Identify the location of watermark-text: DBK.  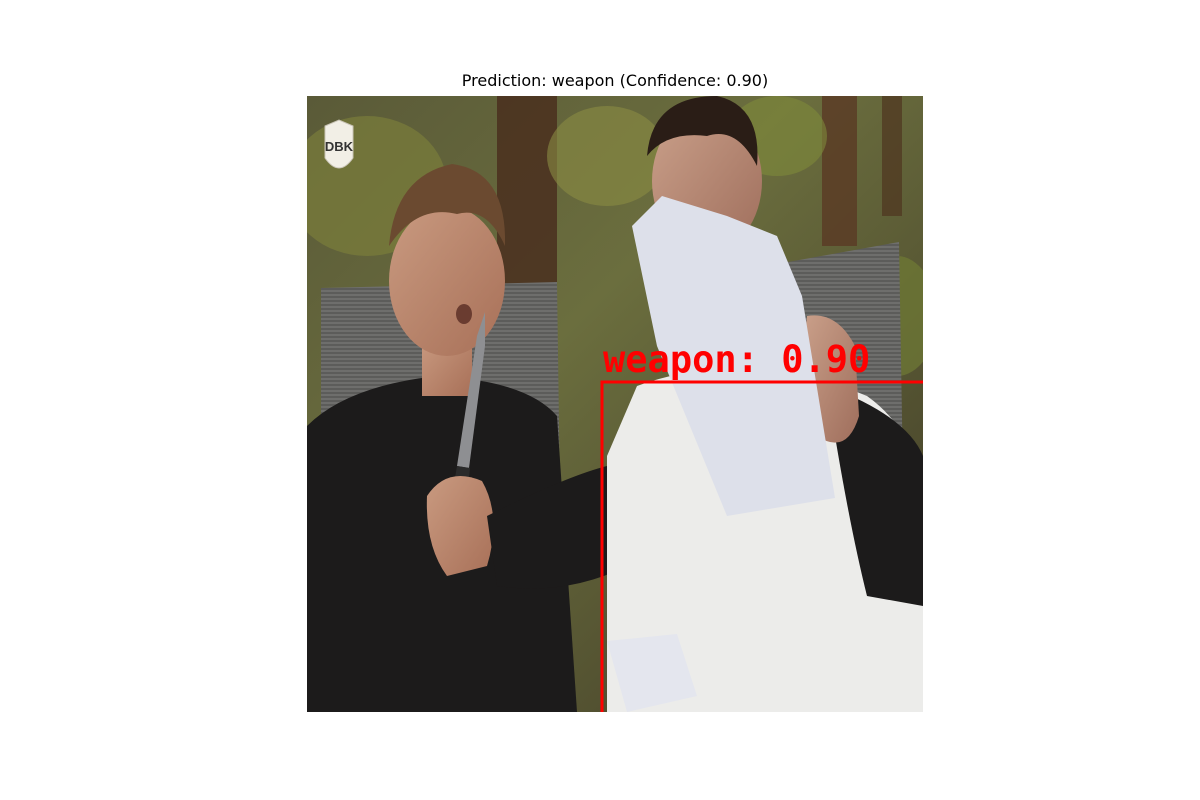
(339, 146).